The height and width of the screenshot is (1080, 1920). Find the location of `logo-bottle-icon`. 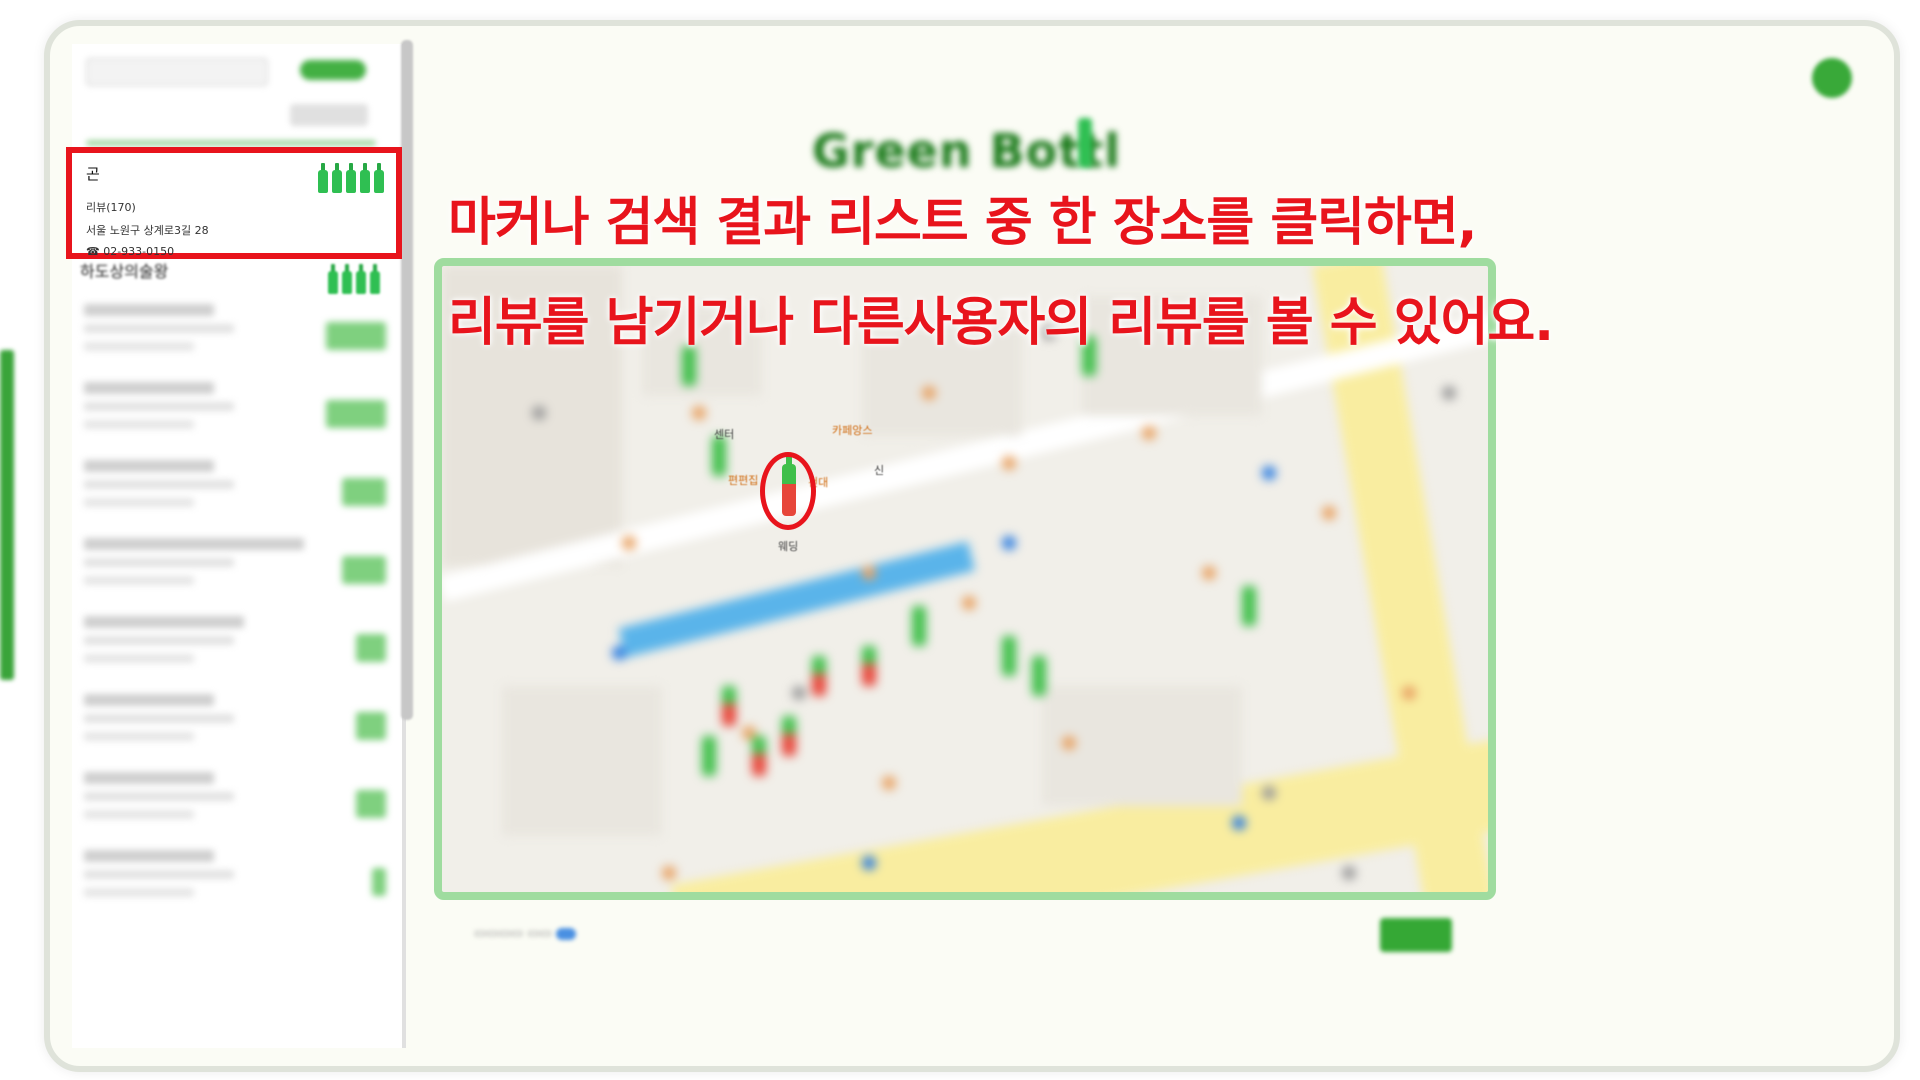

logo-bottle-icon is located at coordinates (1085, 143).